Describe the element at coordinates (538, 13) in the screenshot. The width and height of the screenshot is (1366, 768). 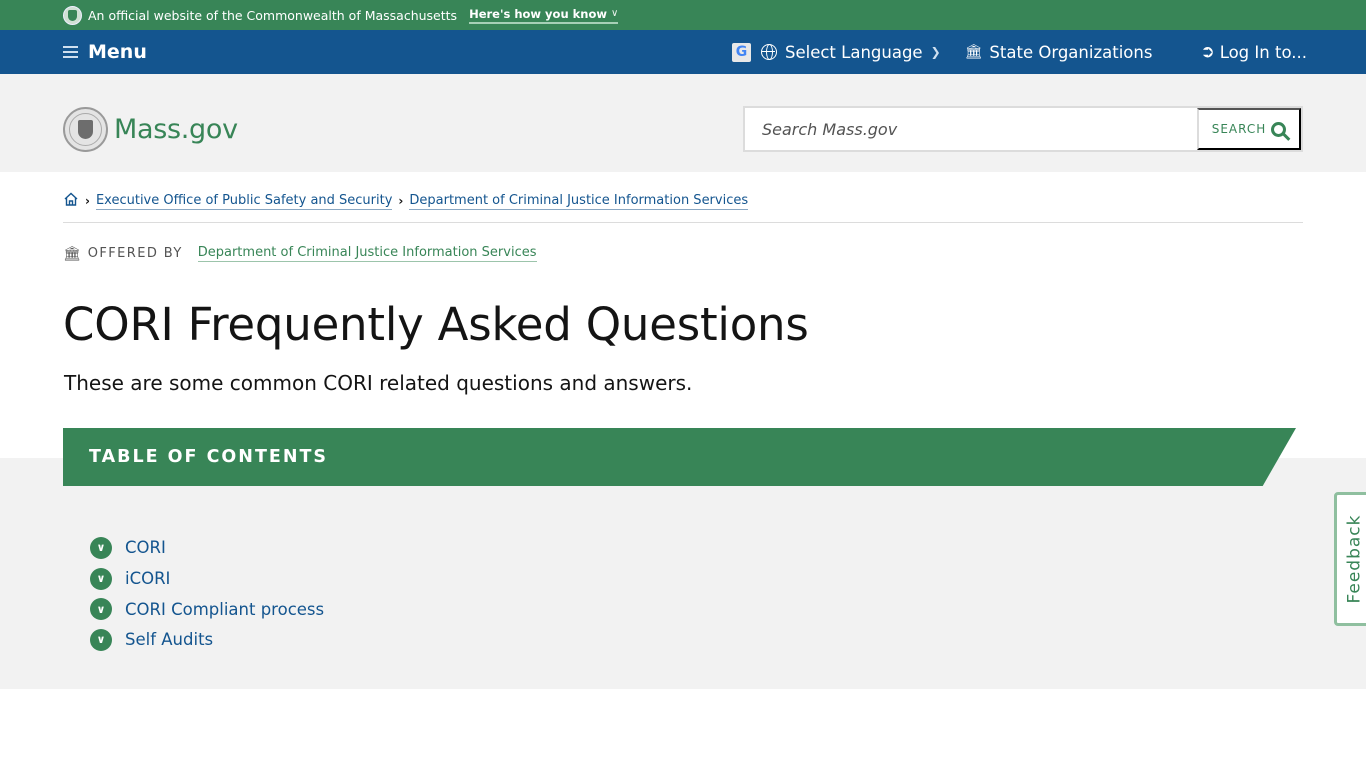
I see `how-you-know-label: Here's how you know` at that location.